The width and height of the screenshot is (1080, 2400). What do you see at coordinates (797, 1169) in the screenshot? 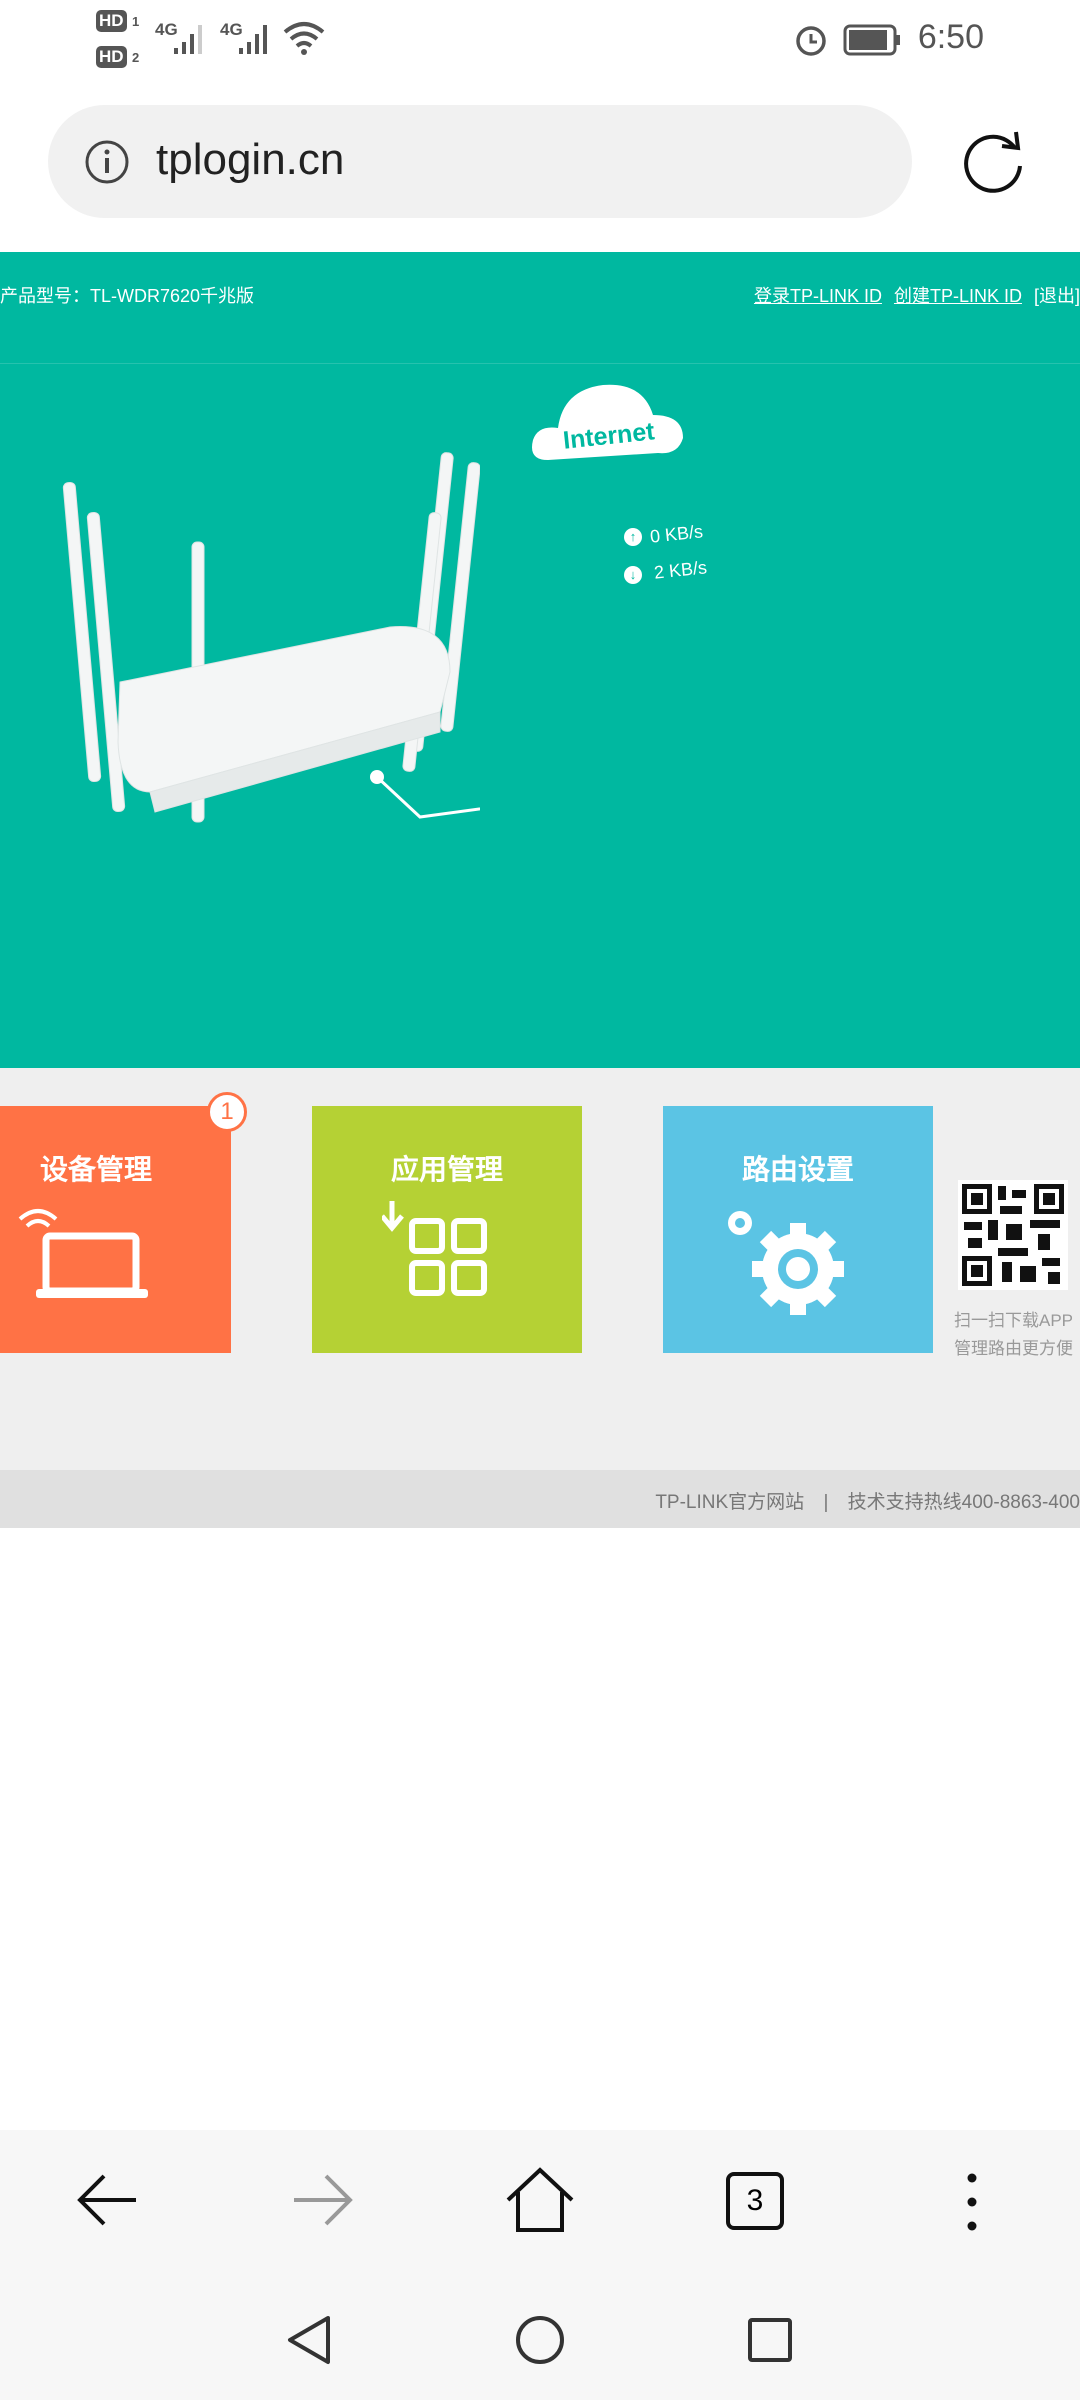
I see `tile-label: 路由设置` at bounding box center [797, 1169].